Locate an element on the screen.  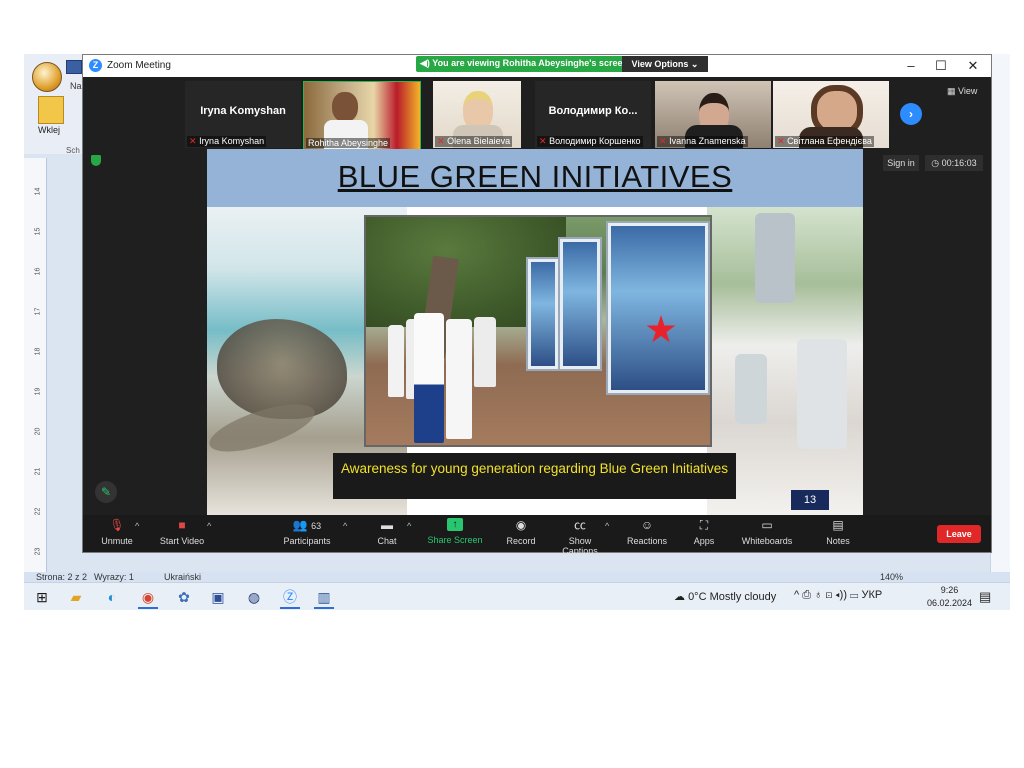
unmute-label: Unmute is located at coordinates (117, 541).